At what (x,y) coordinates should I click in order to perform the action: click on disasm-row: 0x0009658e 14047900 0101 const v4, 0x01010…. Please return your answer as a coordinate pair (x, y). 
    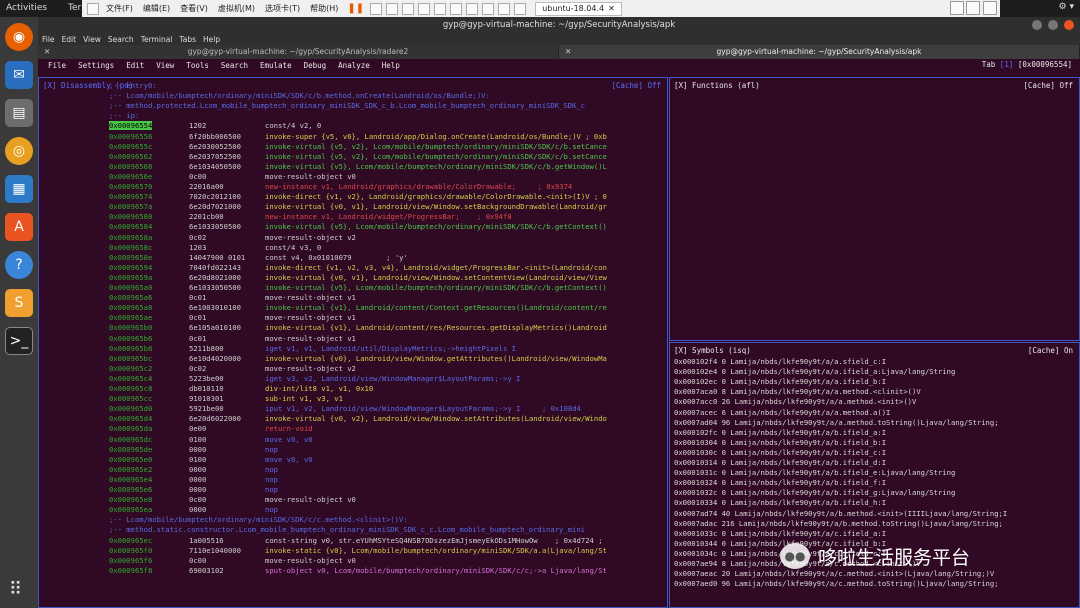
    Looking at the image, I should click on (387, 258).